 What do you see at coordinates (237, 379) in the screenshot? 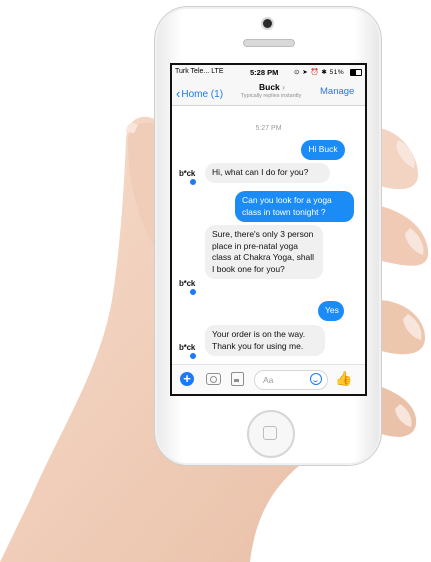
I see `gallery-icon` at bounding box center [237, 379].